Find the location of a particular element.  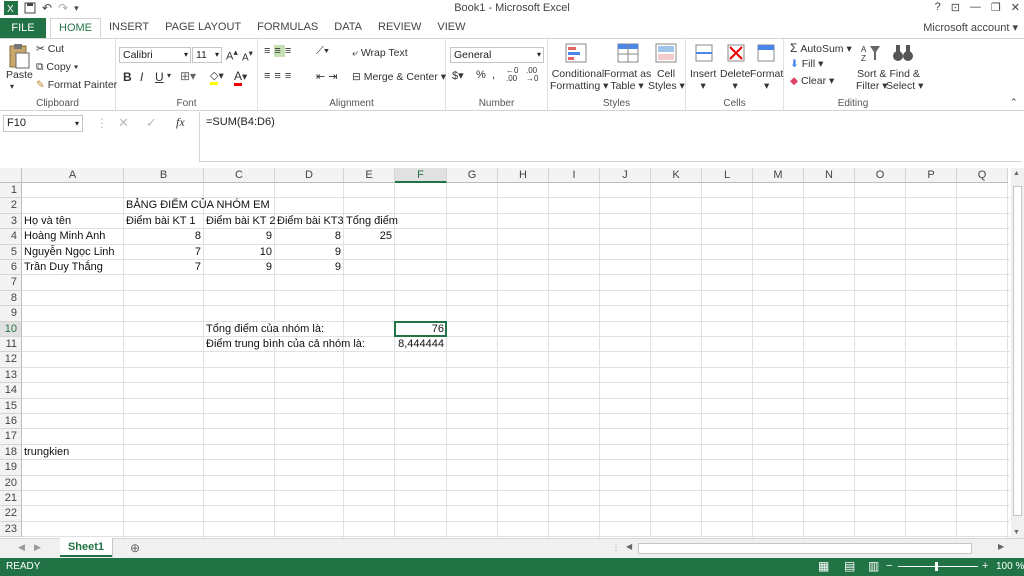

delete-button: Delete ▾ is located at coordinates (735, 80).